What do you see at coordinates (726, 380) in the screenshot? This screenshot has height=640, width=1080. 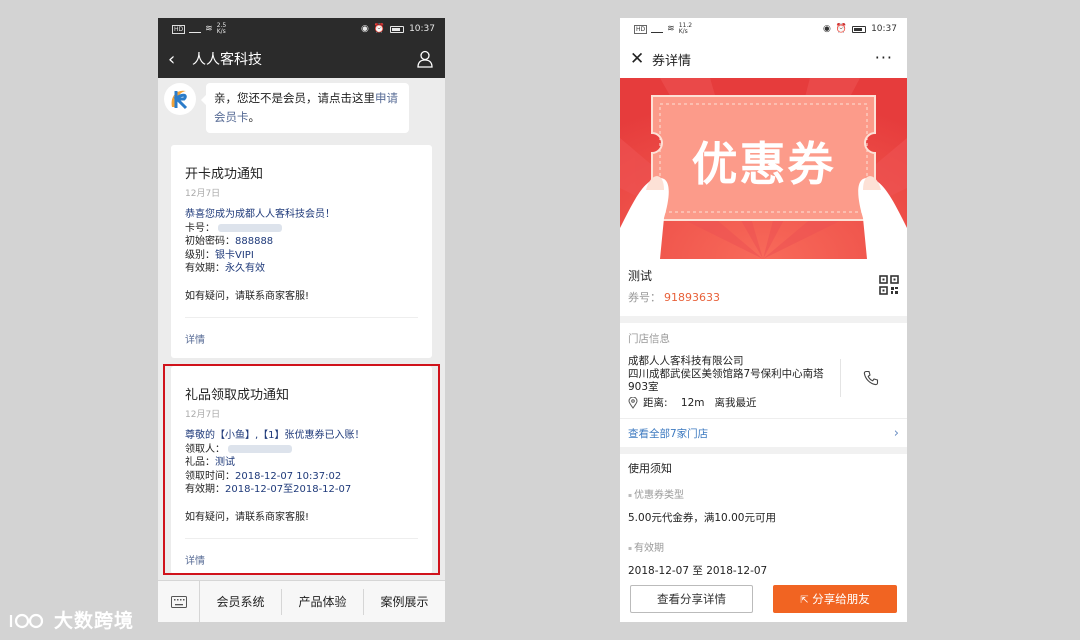 I see `store-address: 四川成都武侯区美领馆路7号保利中心南塔903室` at bounding box center [726, 380].